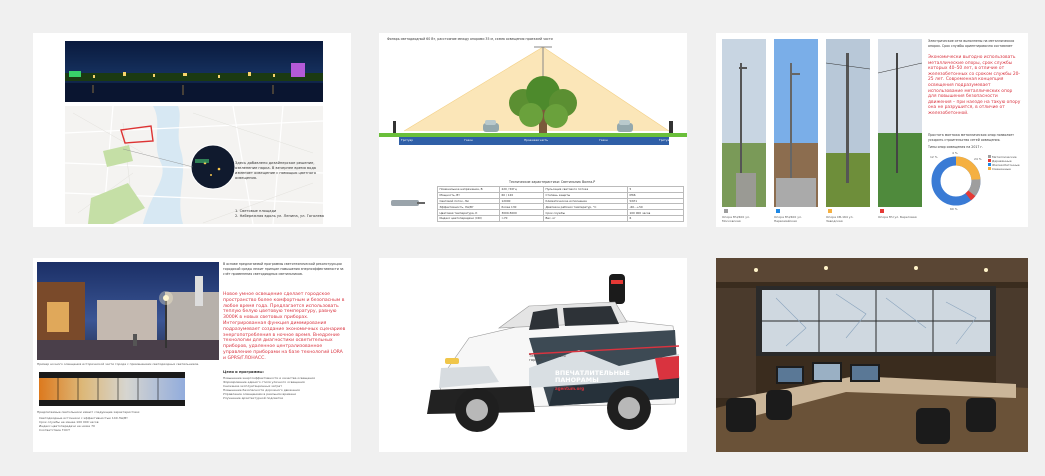 The image size is (1045, 476). I want to click on spec-row: Индекс цветопередачи (CRI) >70 Вес, кг 6, so click(560, 218).